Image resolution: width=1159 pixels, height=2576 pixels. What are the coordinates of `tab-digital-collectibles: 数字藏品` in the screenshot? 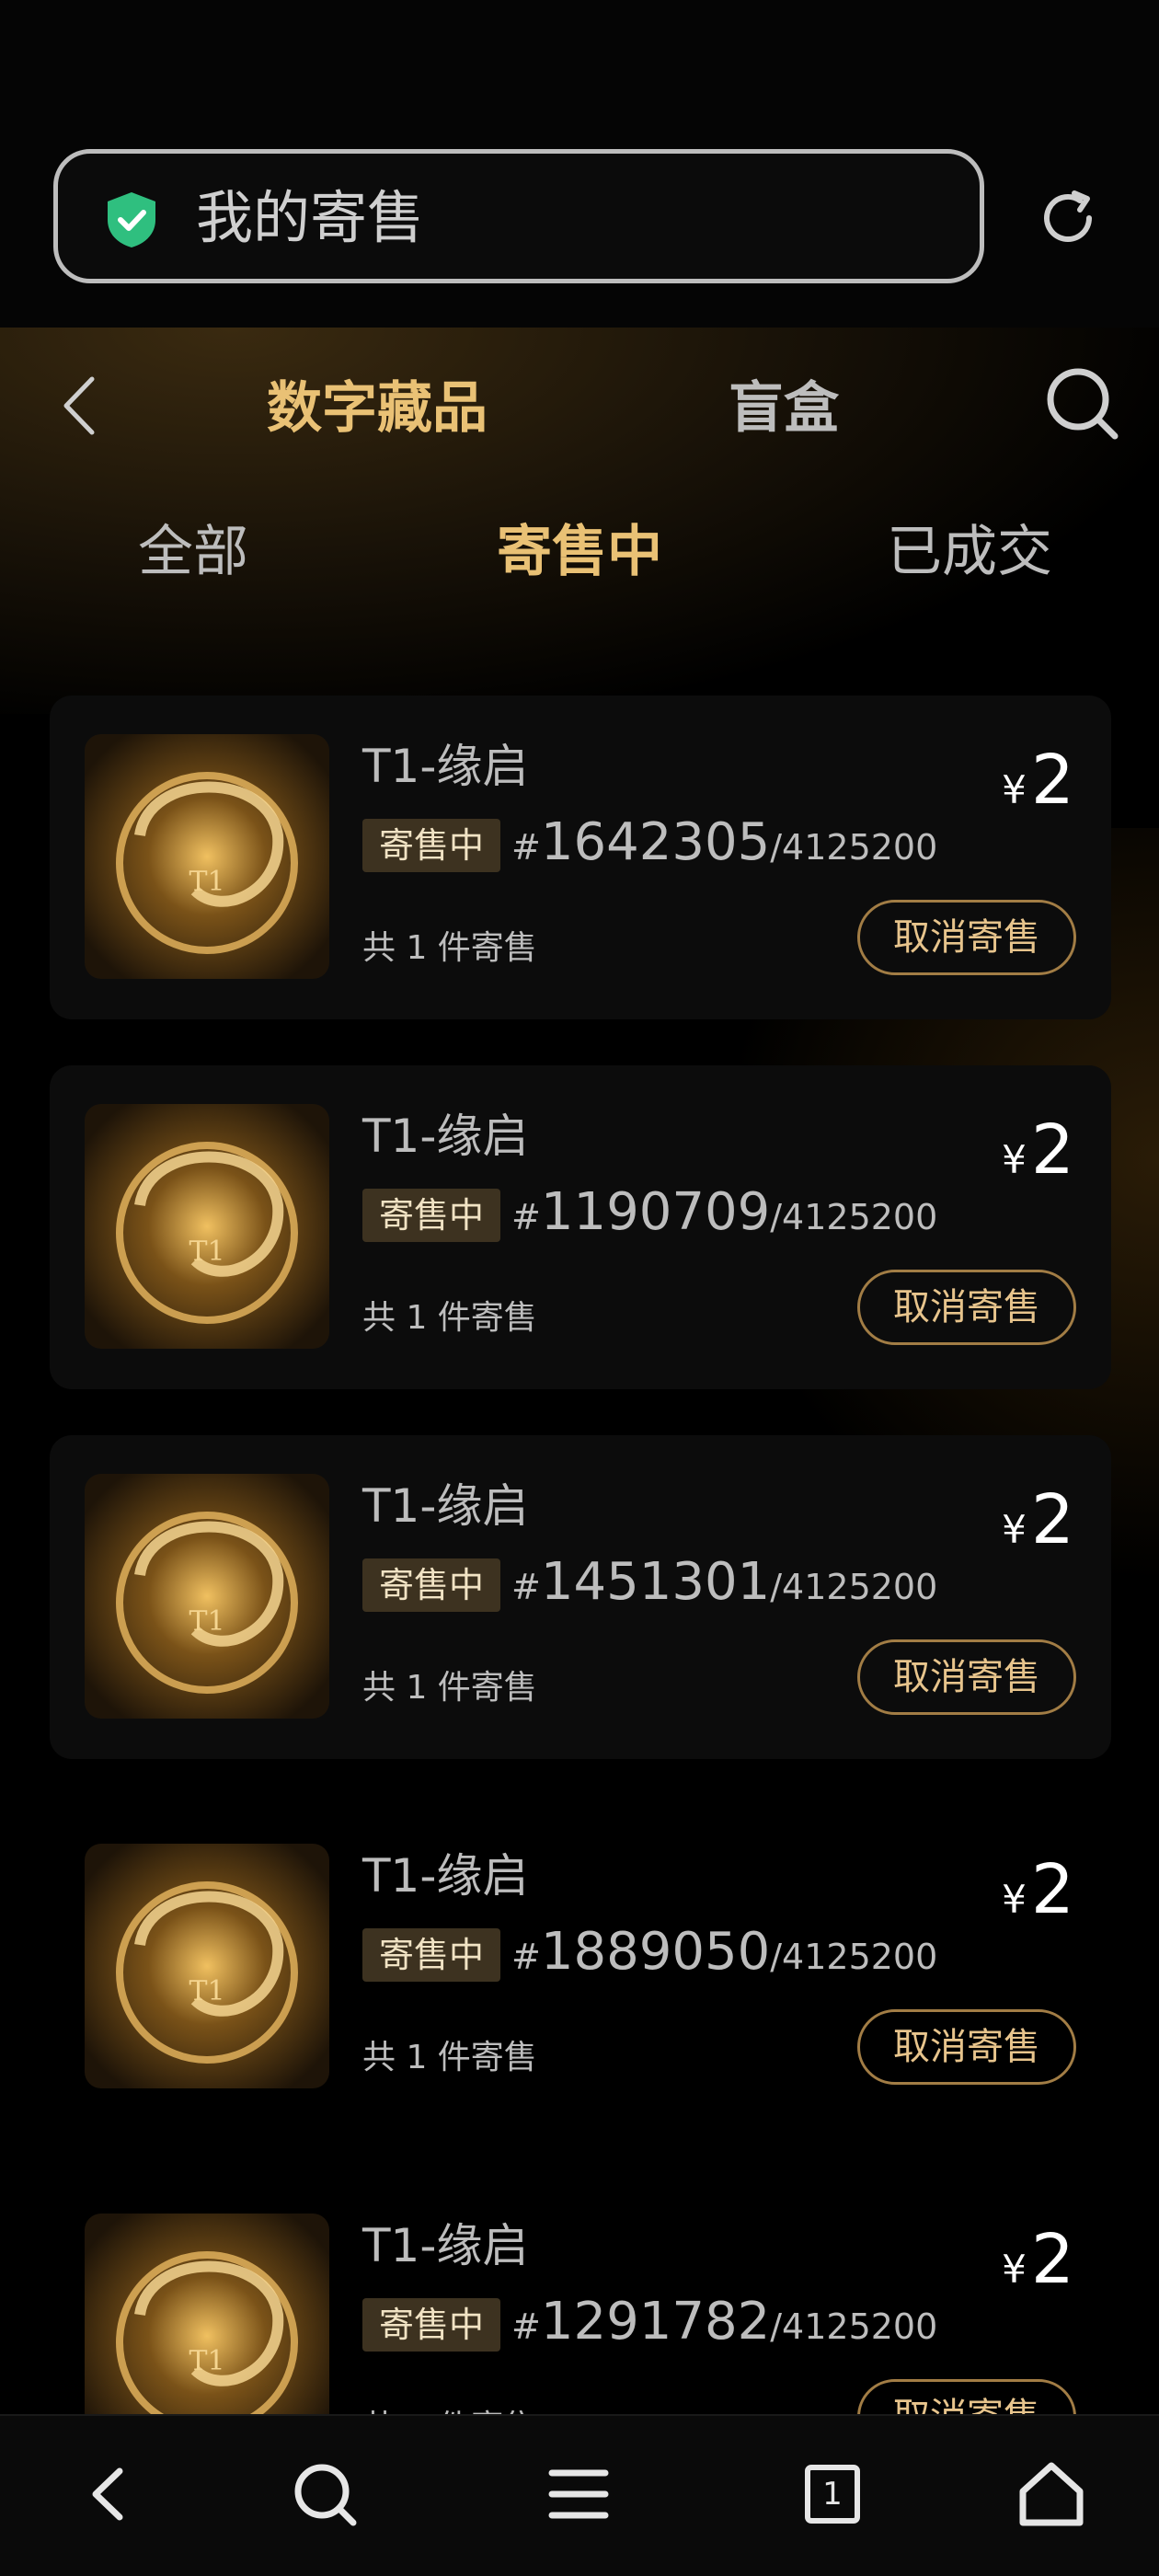 It's located at (377, 408).